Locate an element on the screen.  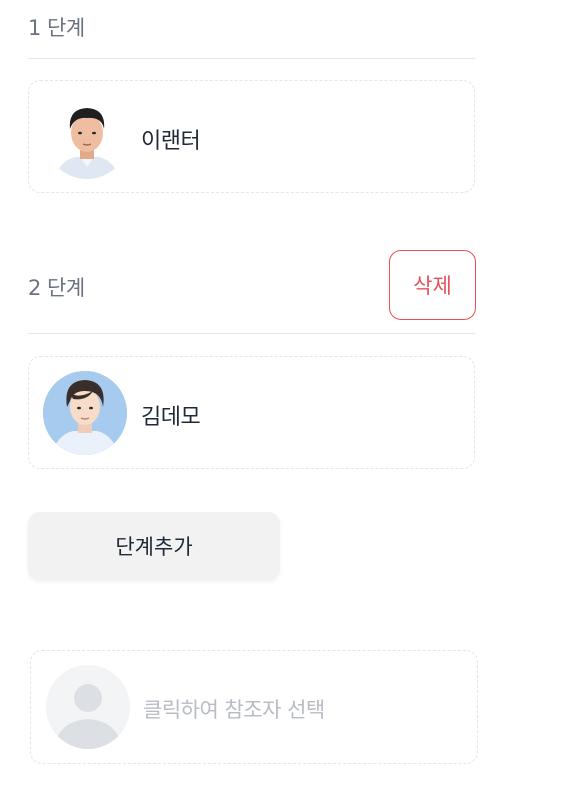
step-2-label: 2 단계 is located at coordinates (56, 288).